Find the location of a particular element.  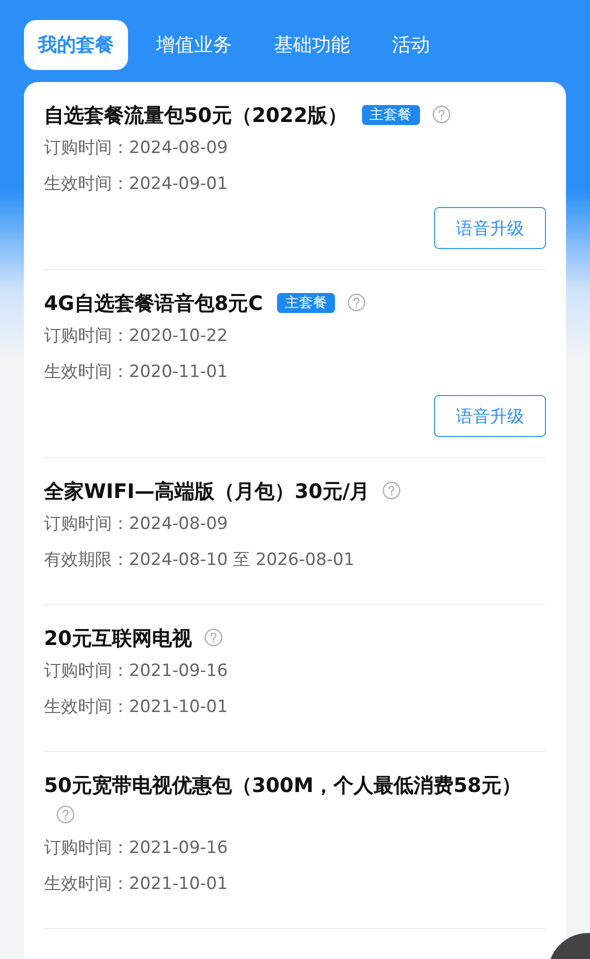

row-value: 2024-09-01 is located at coordinates (178, 184).